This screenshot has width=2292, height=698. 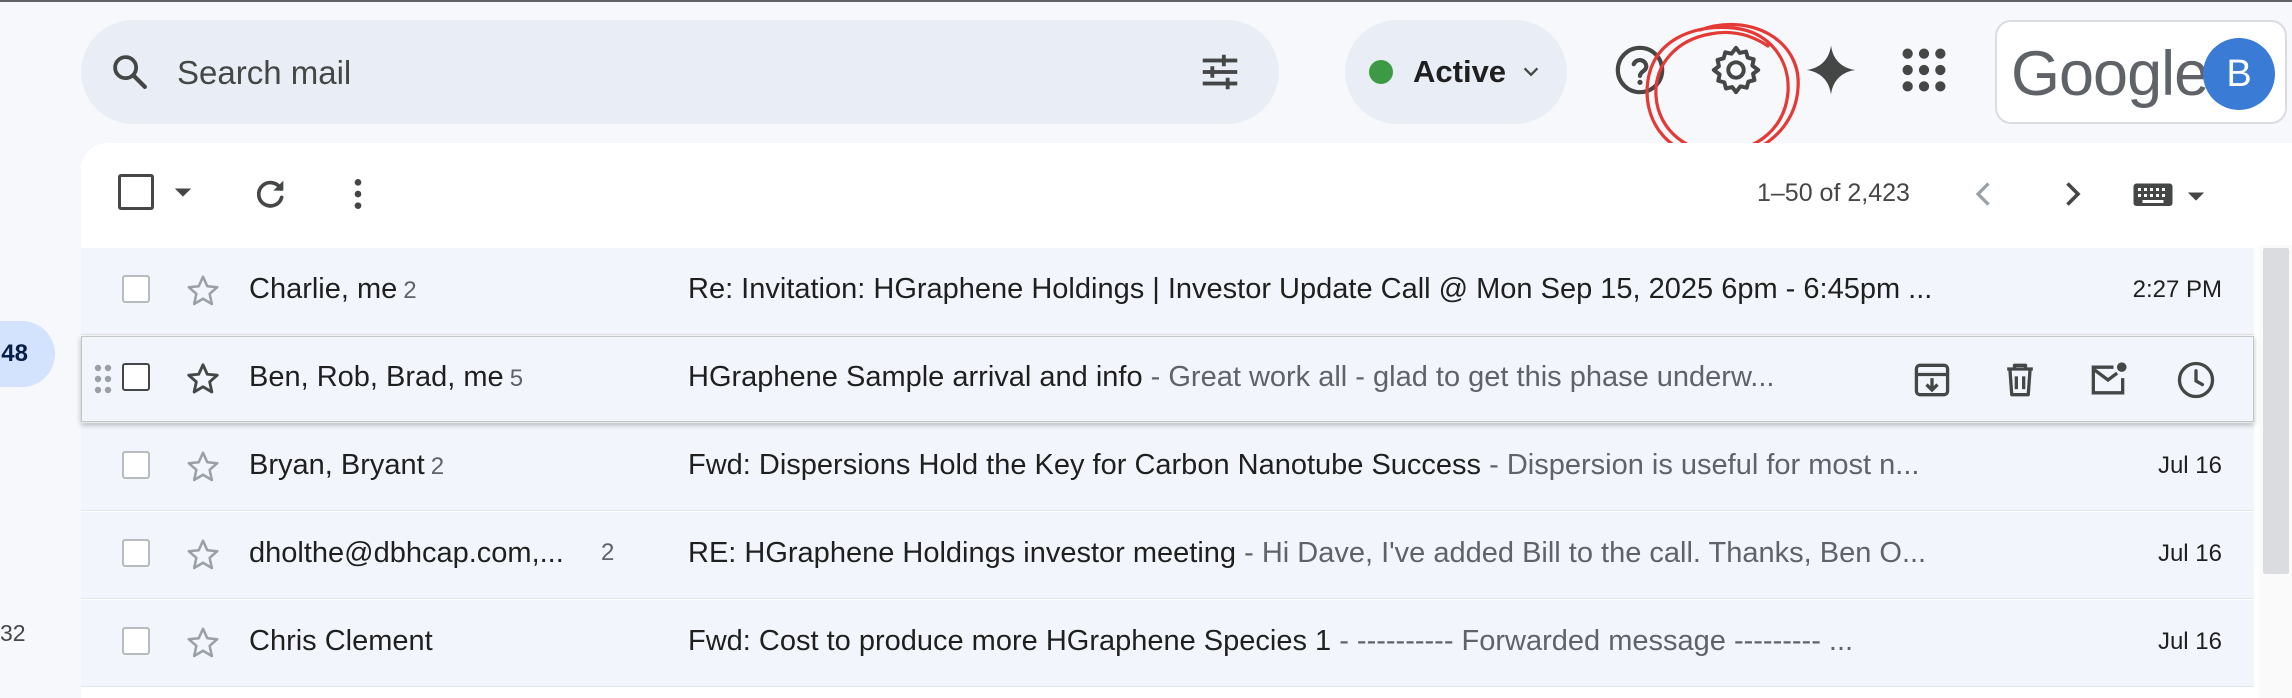 What do you see at coordinates (337, 465) in the screenshot?
I see `sender-names: Bryan, Bryant` at bounding box center [337, 465].